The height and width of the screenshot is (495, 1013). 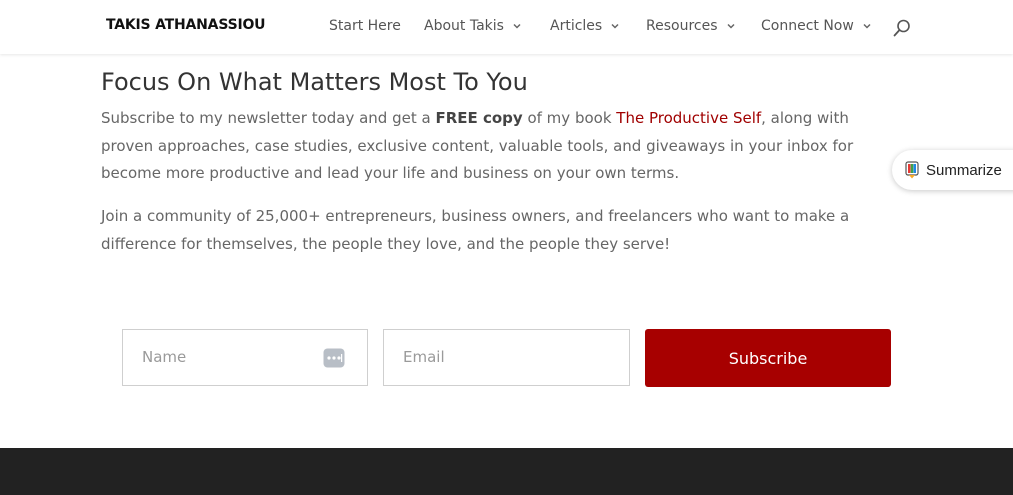 What do you see at coordinates (479, 118) in the screenshot?
I see `free-copy-emphasis: FREE copy` at bounding box center [479, 118].